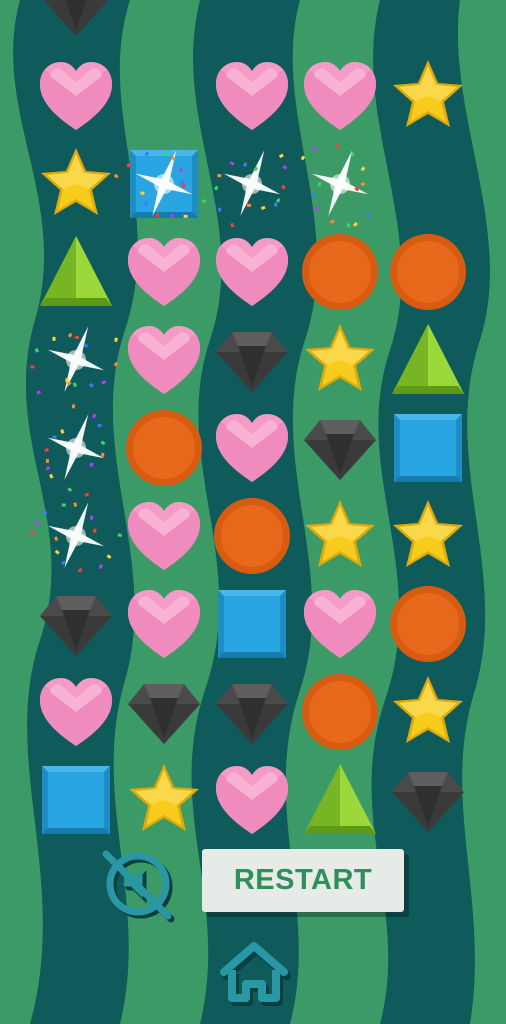  I want to click on sound-toggle-button, so click(138, 884).